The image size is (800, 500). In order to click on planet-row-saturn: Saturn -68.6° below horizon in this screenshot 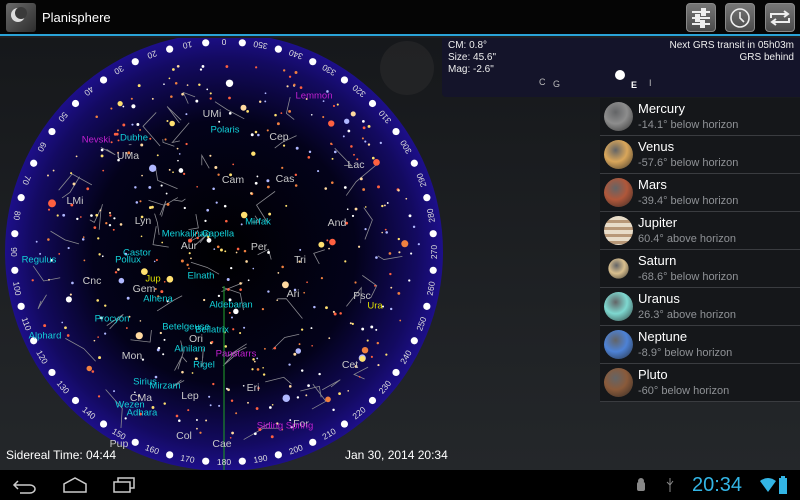, I will do `click(700, 269)`.